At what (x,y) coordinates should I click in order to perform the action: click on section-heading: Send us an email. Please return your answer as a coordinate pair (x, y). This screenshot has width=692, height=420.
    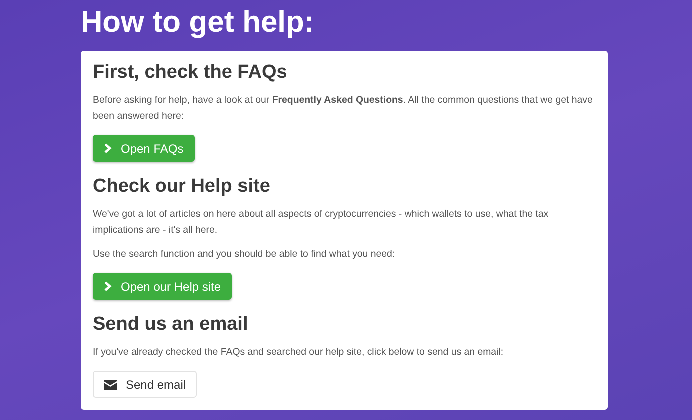
    Looking at the image, I should click on (170, 325).